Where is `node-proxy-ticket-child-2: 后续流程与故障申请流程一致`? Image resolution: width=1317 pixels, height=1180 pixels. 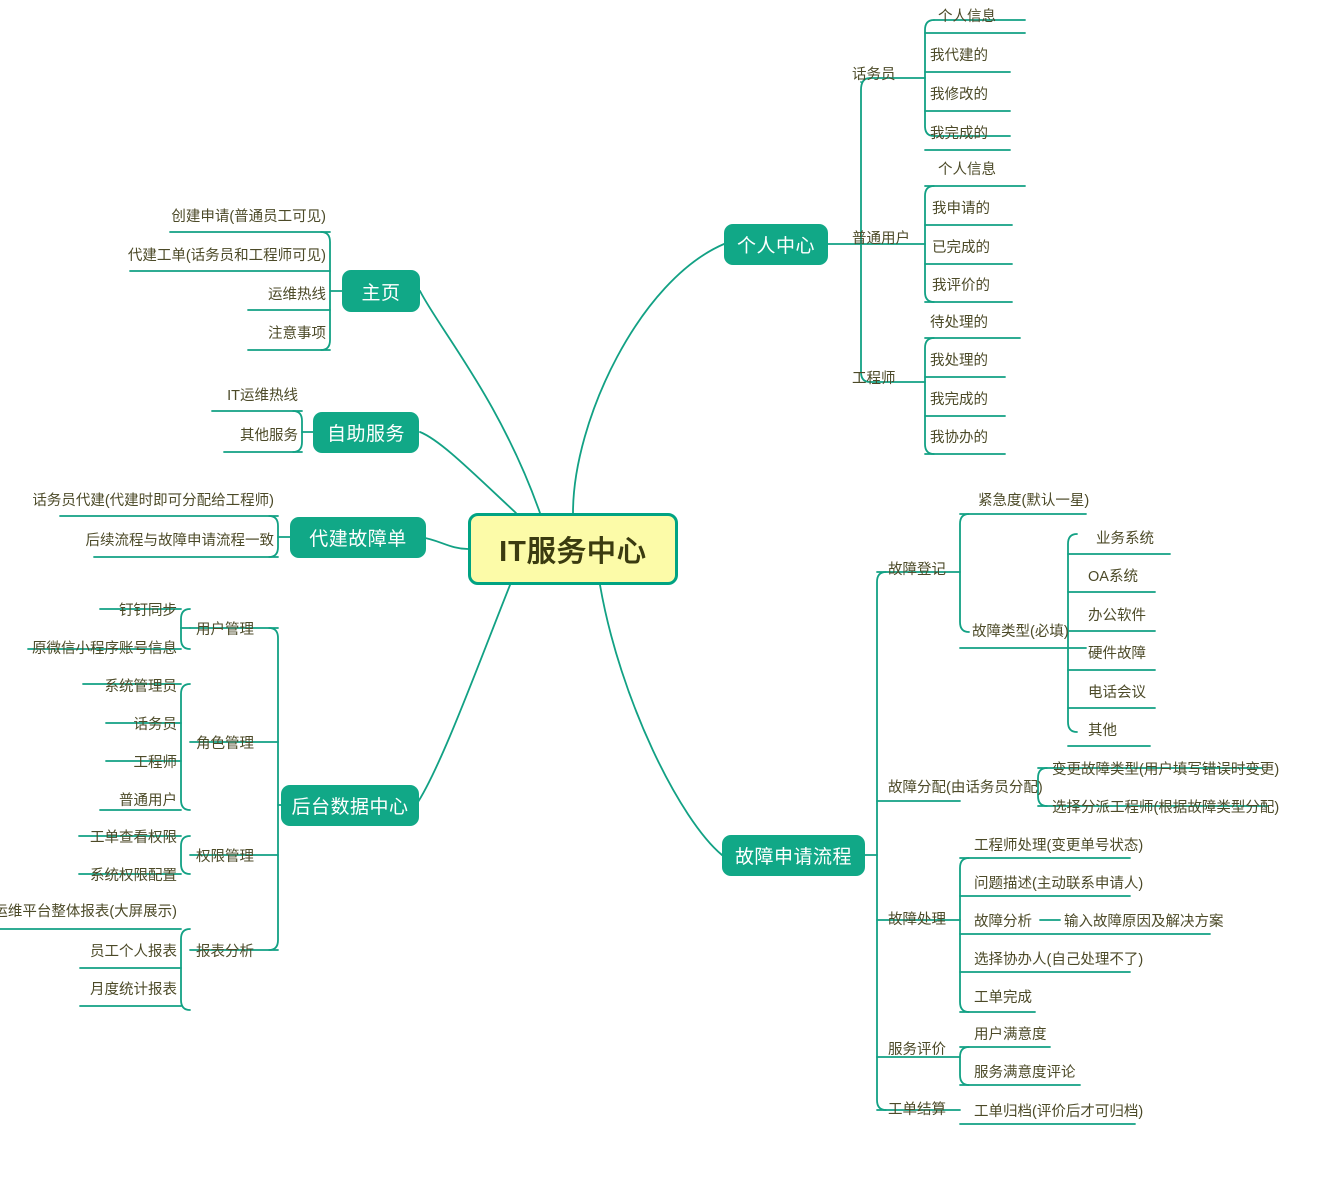
node-proxy-ticket-child-2: 后续流程与故障申请流程一致 is located at coordinates (168, 539).